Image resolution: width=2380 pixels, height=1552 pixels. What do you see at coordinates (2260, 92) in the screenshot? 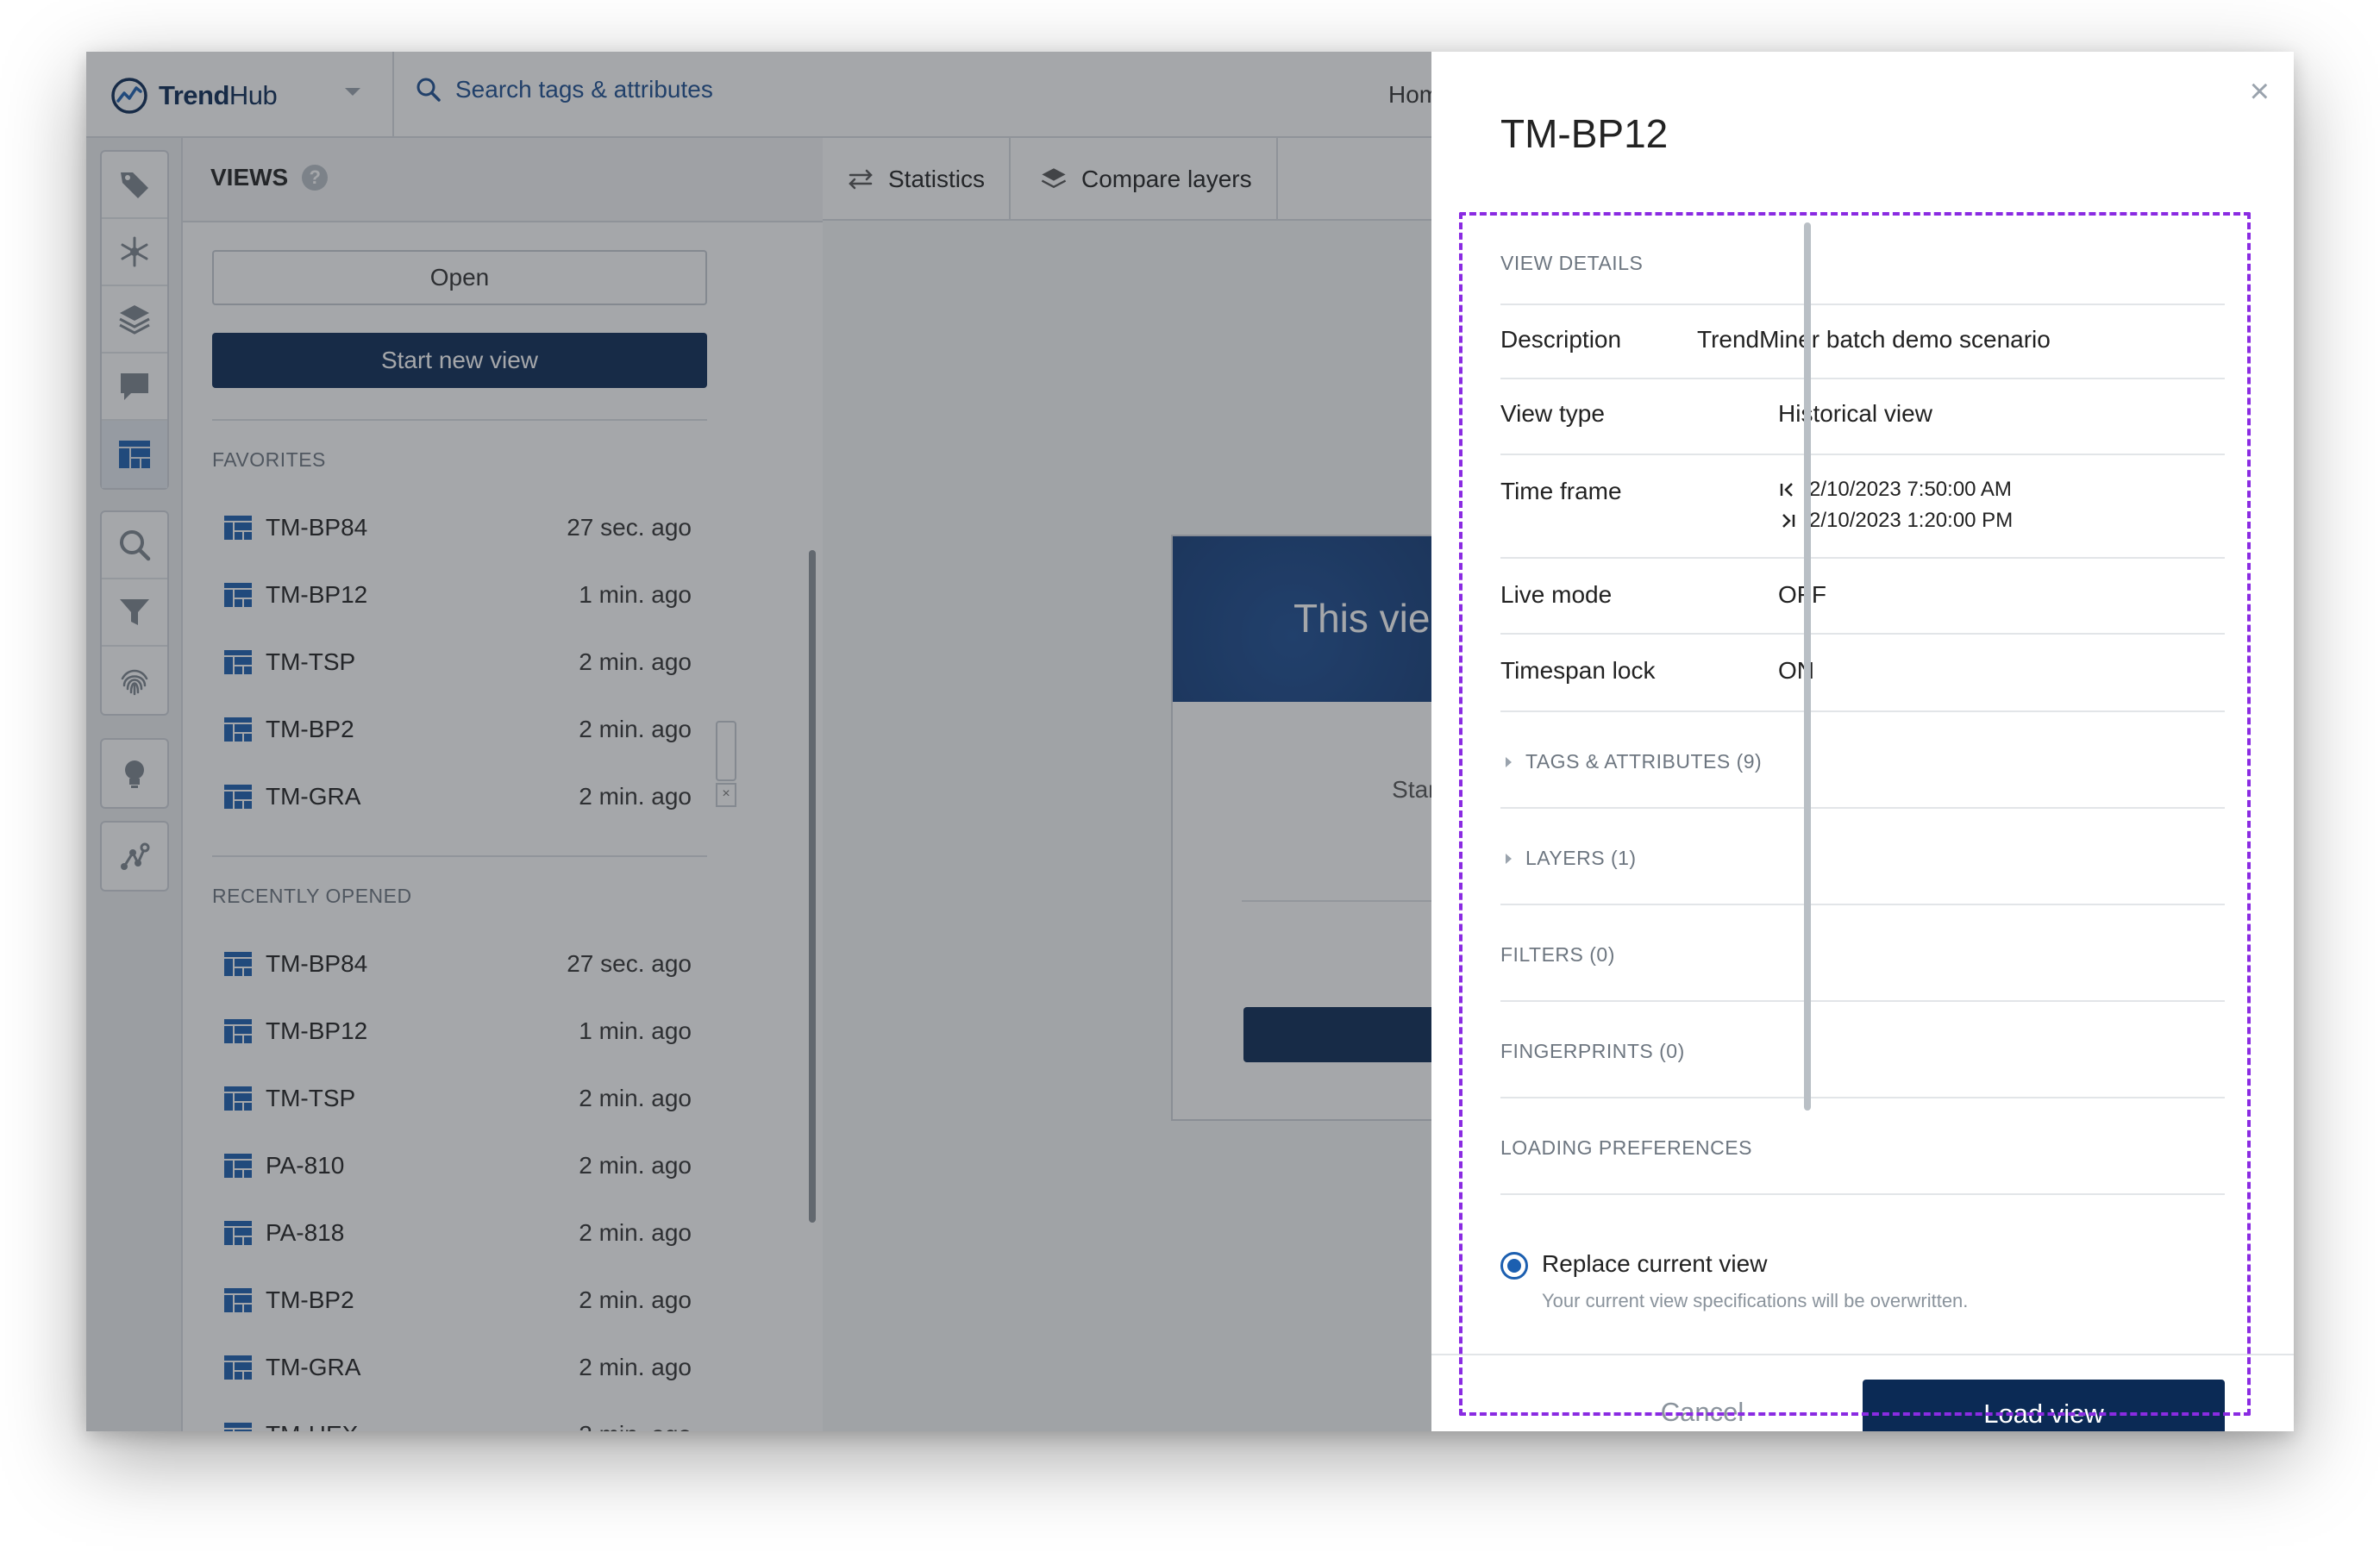
I see `close-icon: ×` at bounding box center [2260, 92].